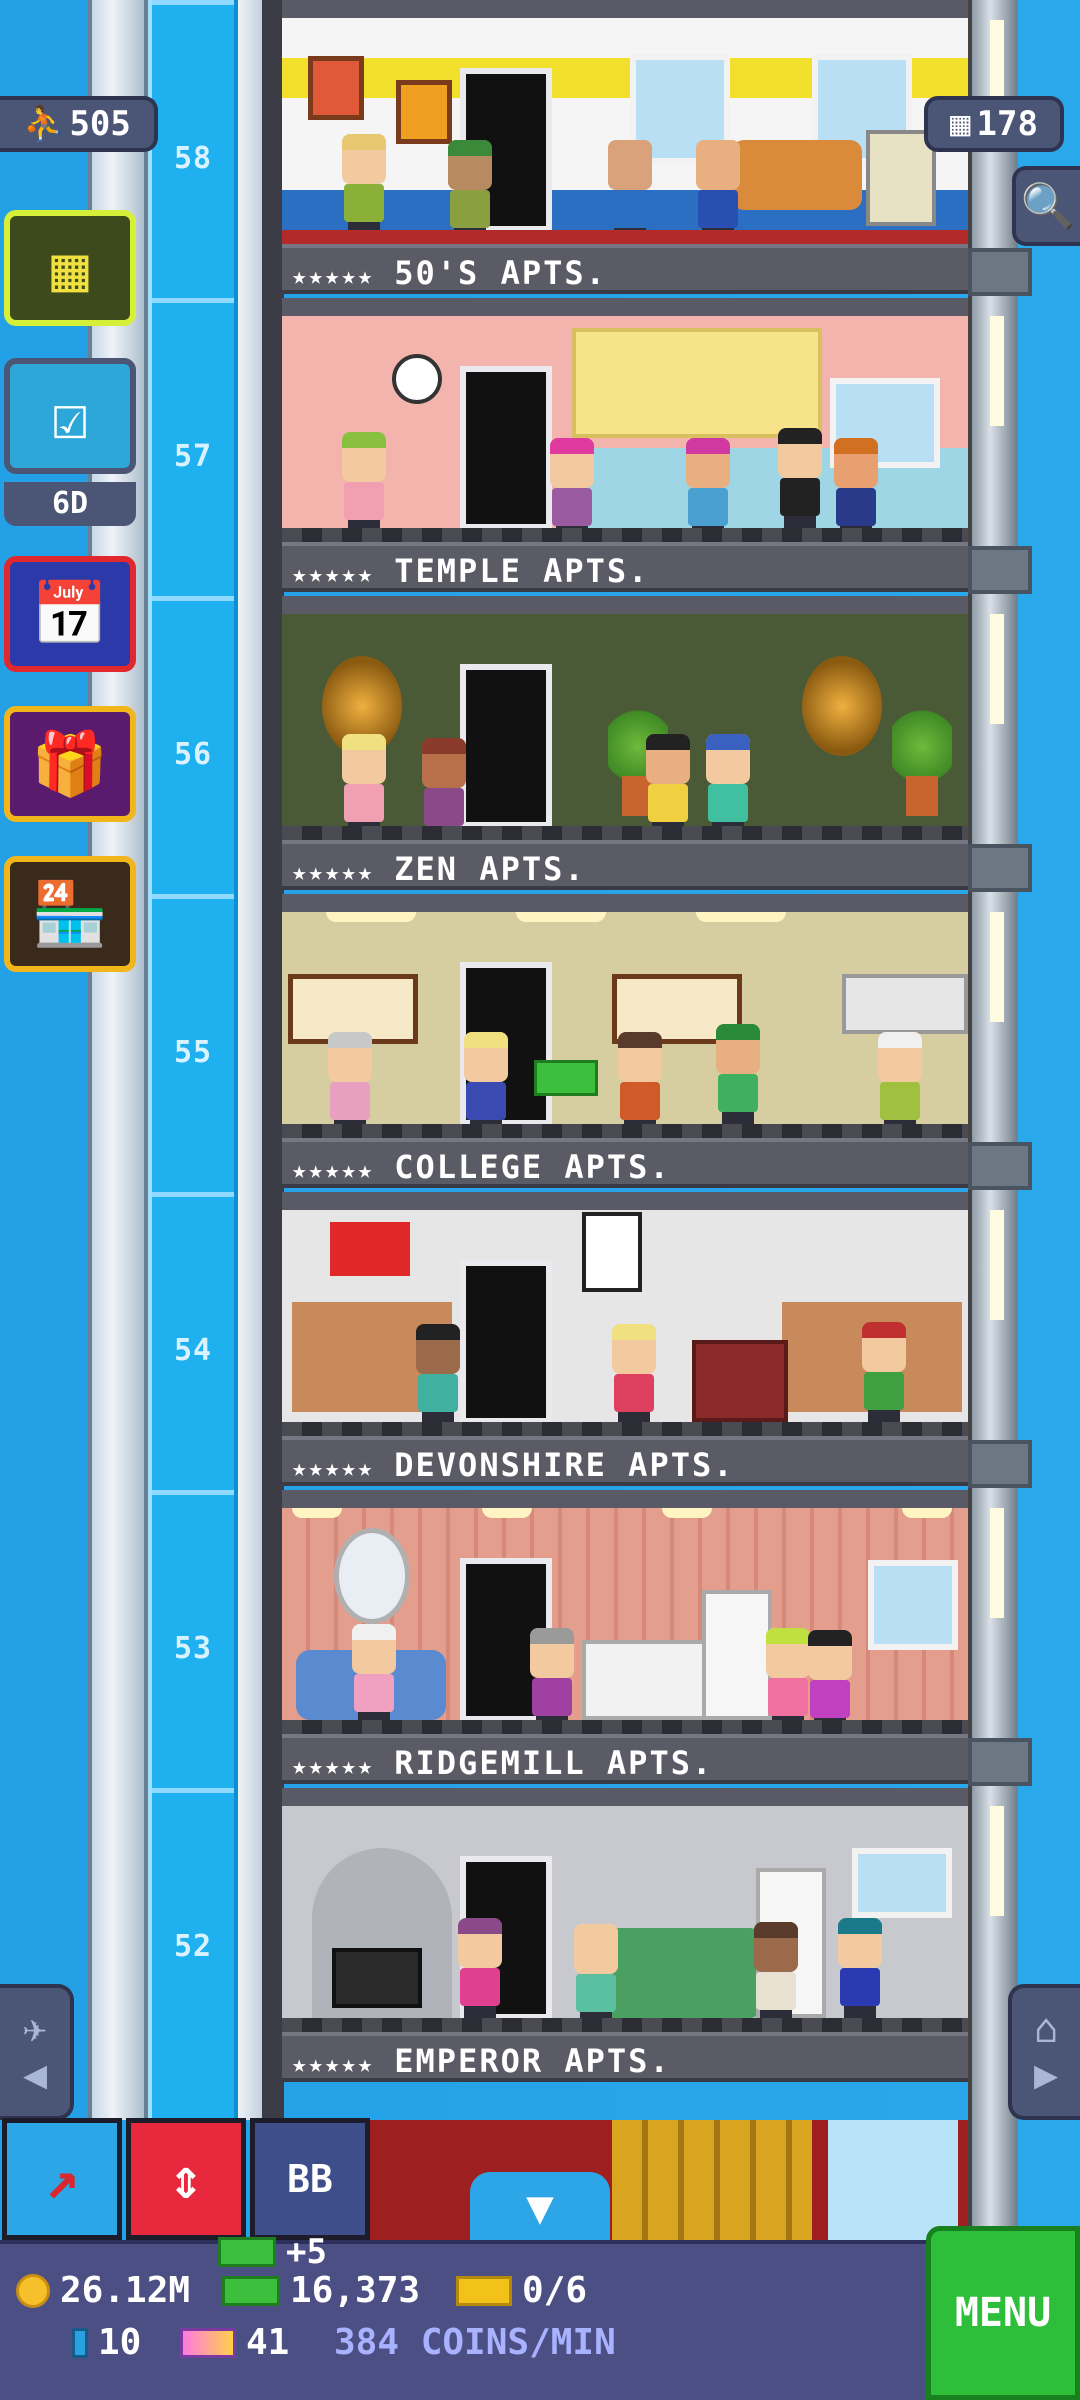  What do you see at coordinates (905, 1004) in the screenshot?
I see `kitchen-cabinets` at bounding box center [905, 1004].